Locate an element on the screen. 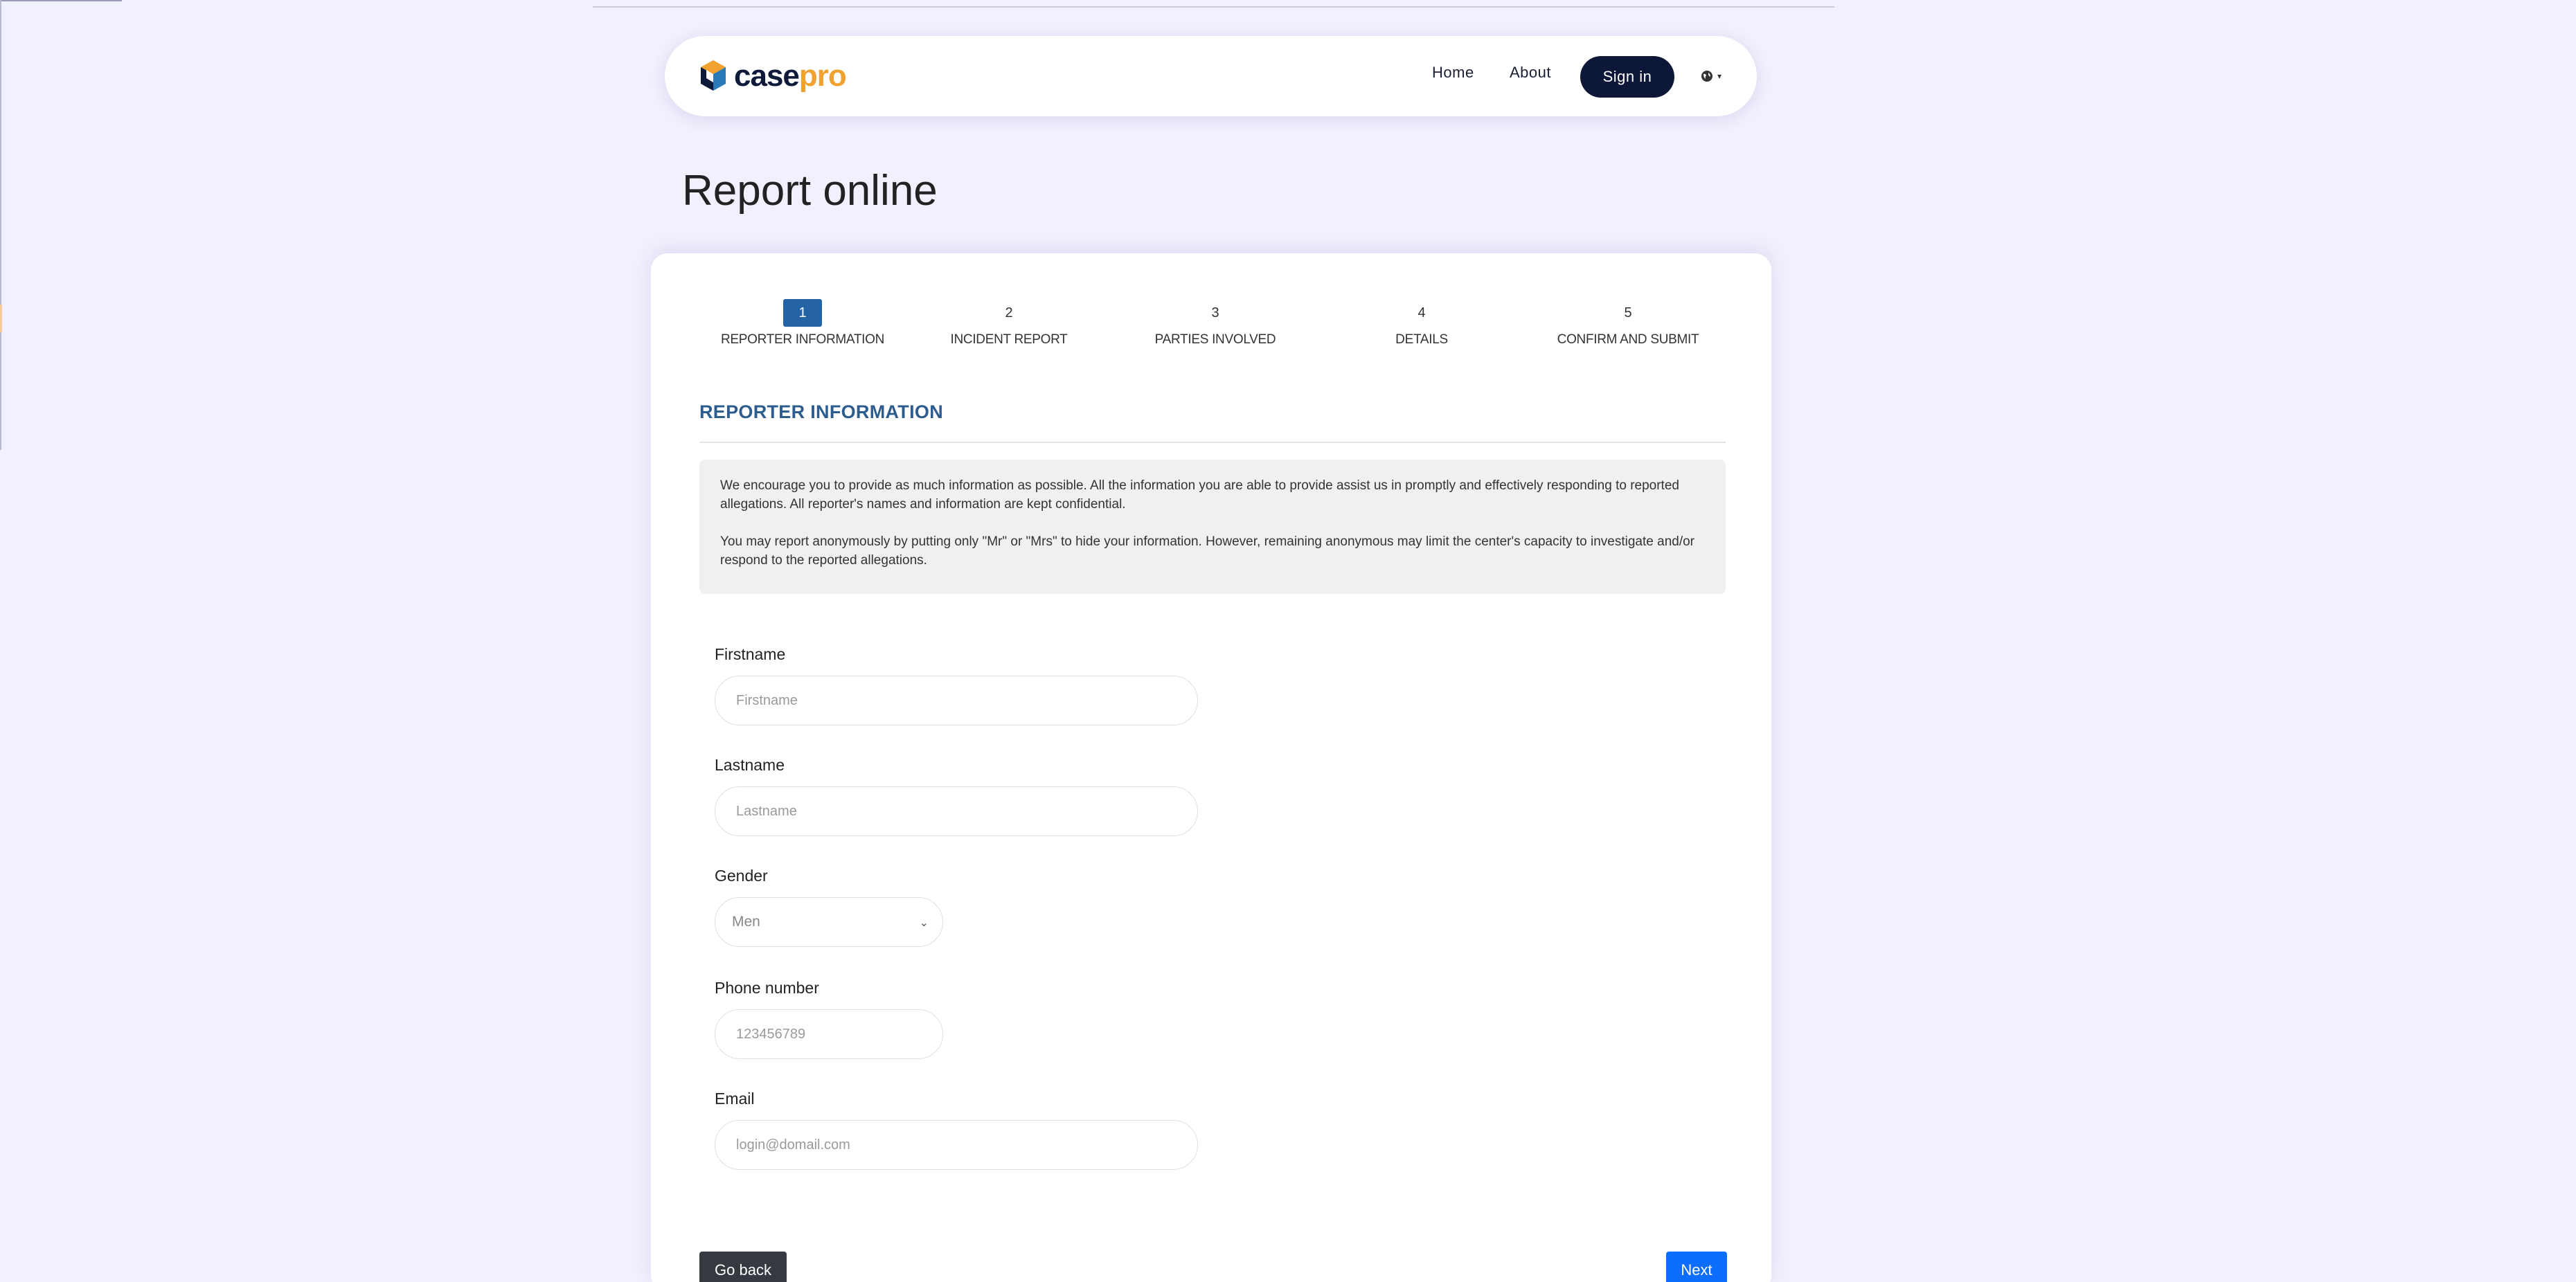 This screenshot has width=2576, height=1282. firstname-label: Firstname is located at coordinates (750, 654).